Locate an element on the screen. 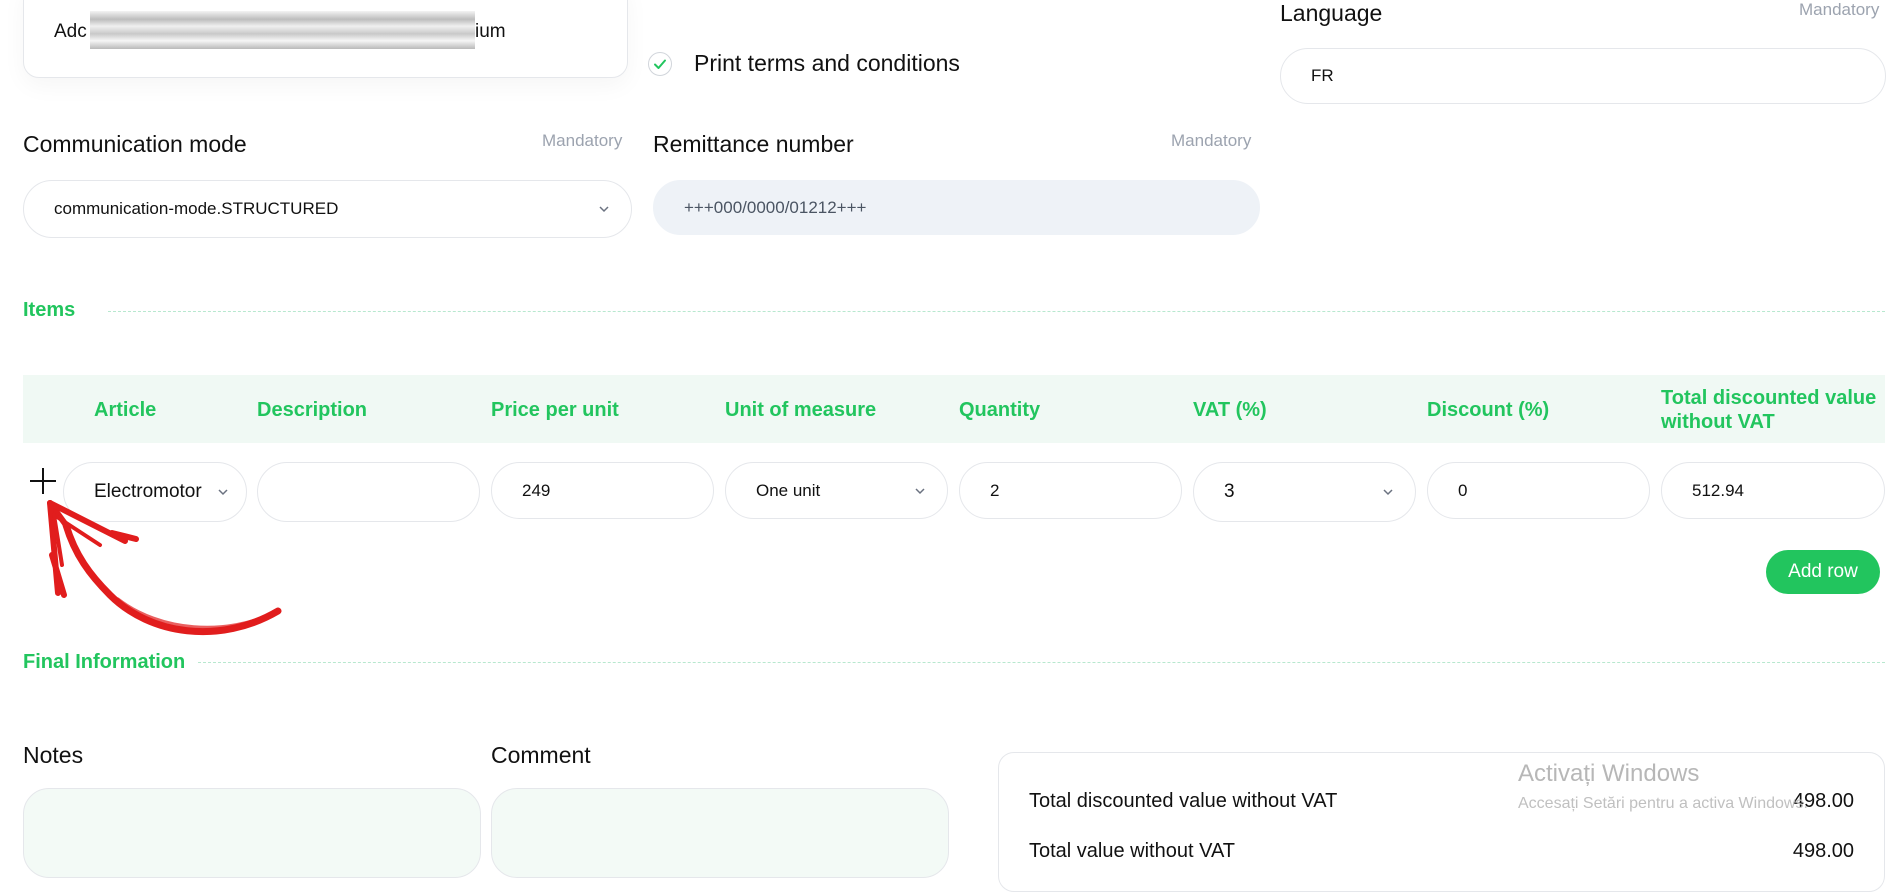 Image resolution: width=1900 pixels, height=892 pixels. discount-input: 0 is located at coordinates (1538, 490).